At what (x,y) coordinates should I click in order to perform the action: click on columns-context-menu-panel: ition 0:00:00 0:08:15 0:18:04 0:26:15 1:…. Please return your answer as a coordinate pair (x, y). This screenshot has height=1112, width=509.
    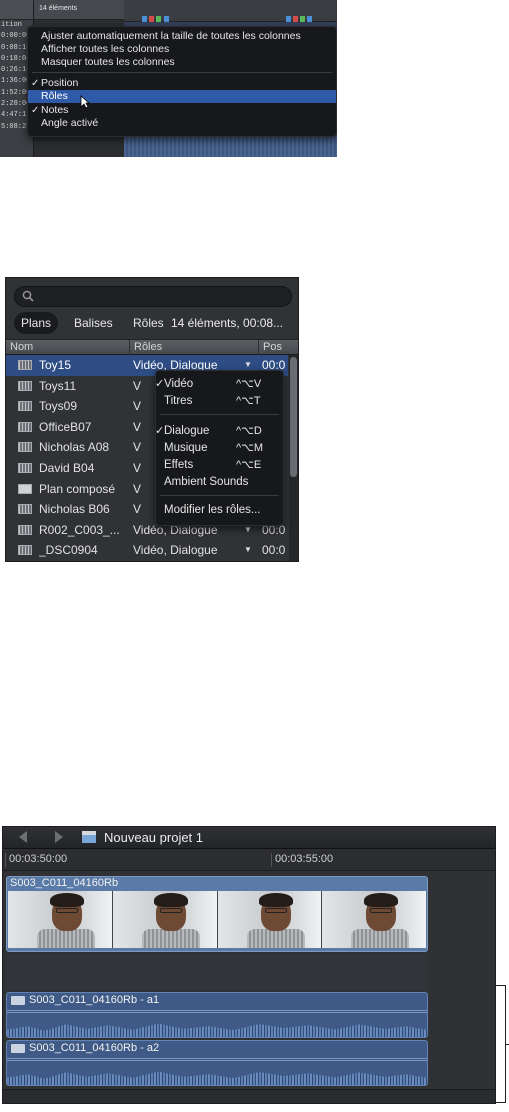
    Looking at the image, I should click on (168, 78).